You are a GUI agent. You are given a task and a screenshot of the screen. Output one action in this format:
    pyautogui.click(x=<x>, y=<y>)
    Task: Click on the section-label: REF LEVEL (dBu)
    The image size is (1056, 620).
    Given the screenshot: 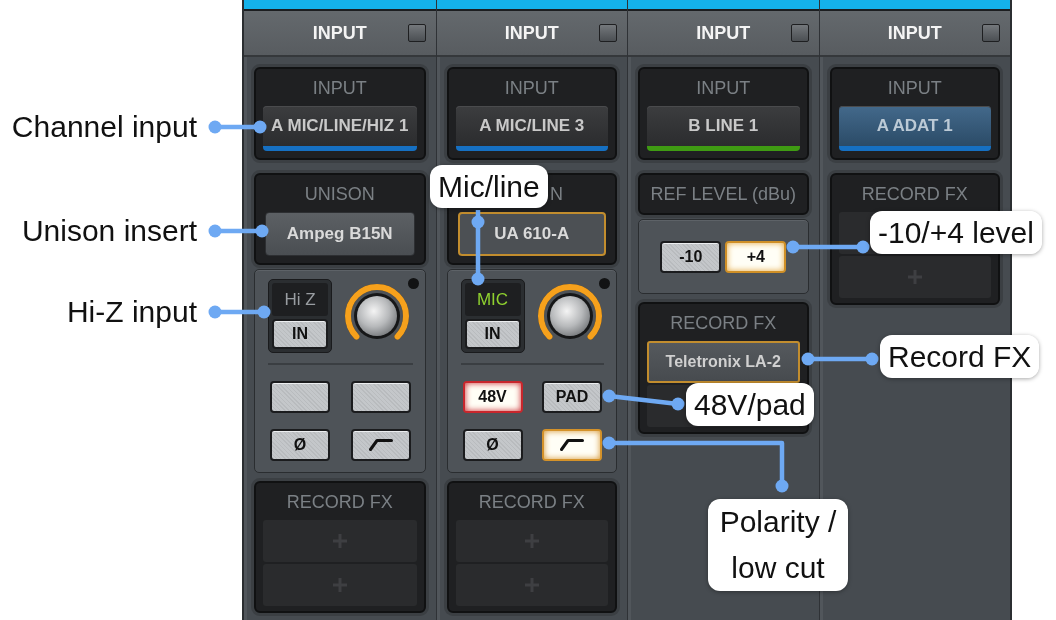 What is the action you would take?
    pyautogui.click(x=723, y=194)
    